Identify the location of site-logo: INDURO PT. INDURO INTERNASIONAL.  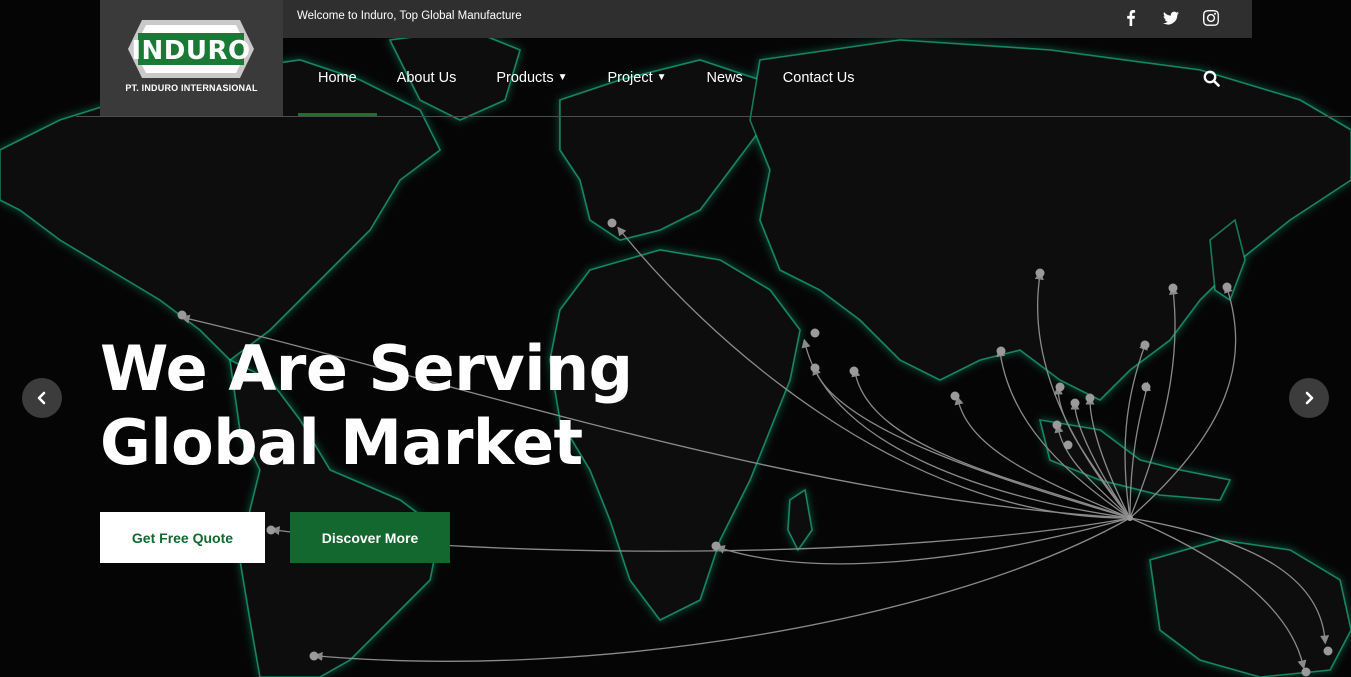
(191, 58).